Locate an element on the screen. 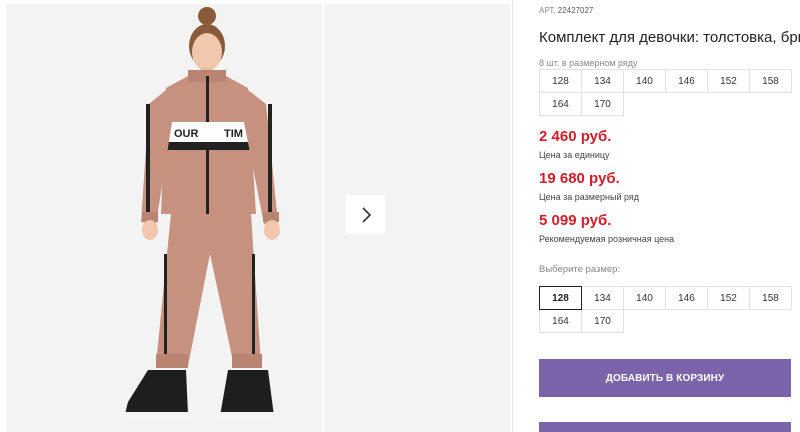  sku-line: АРТ. 22427027 is located at coordinates (566, 10).